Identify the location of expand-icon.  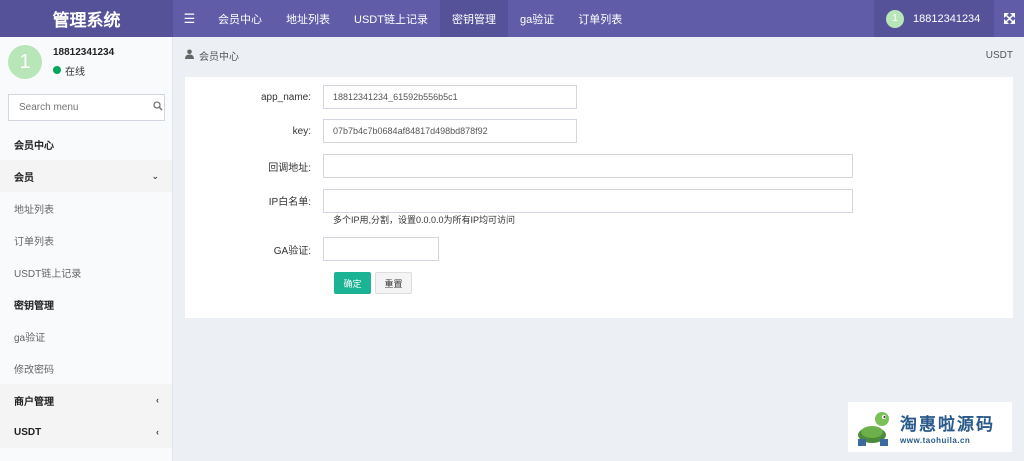
(1009, 18).